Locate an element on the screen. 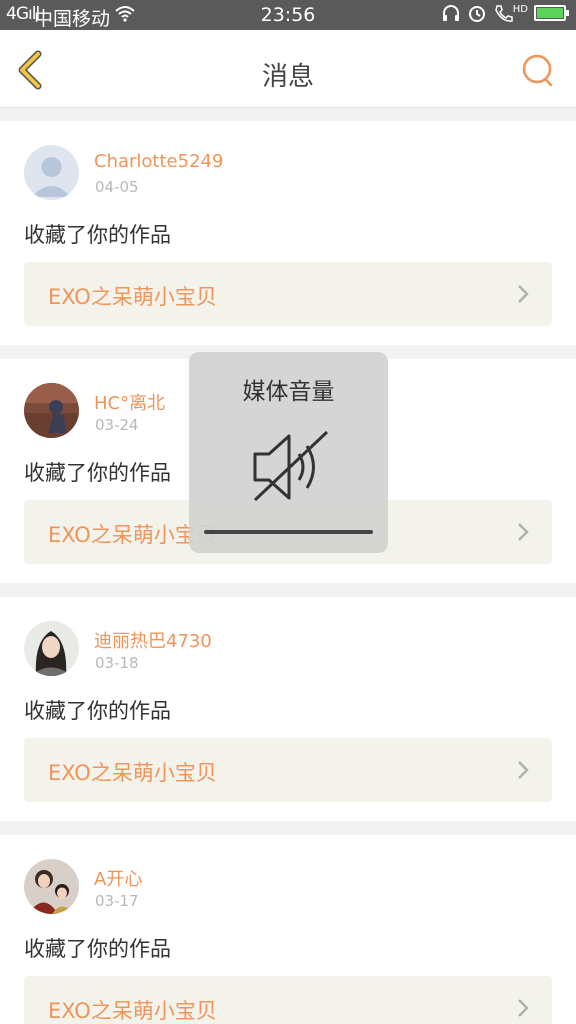 Image resolution: width=576 pixels, height=1024 pixels. message-date: 03-17 is located at coordinates (117, 901).